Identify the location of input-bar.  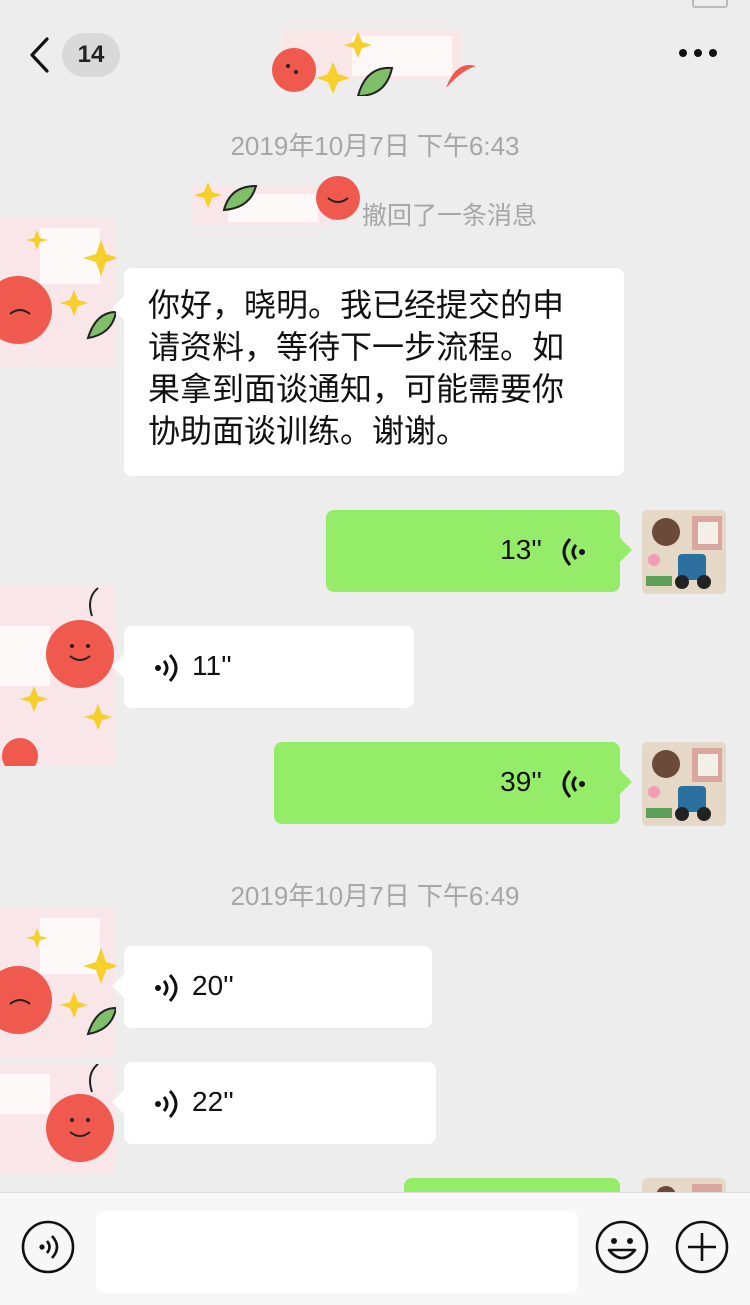
(375, 1248).